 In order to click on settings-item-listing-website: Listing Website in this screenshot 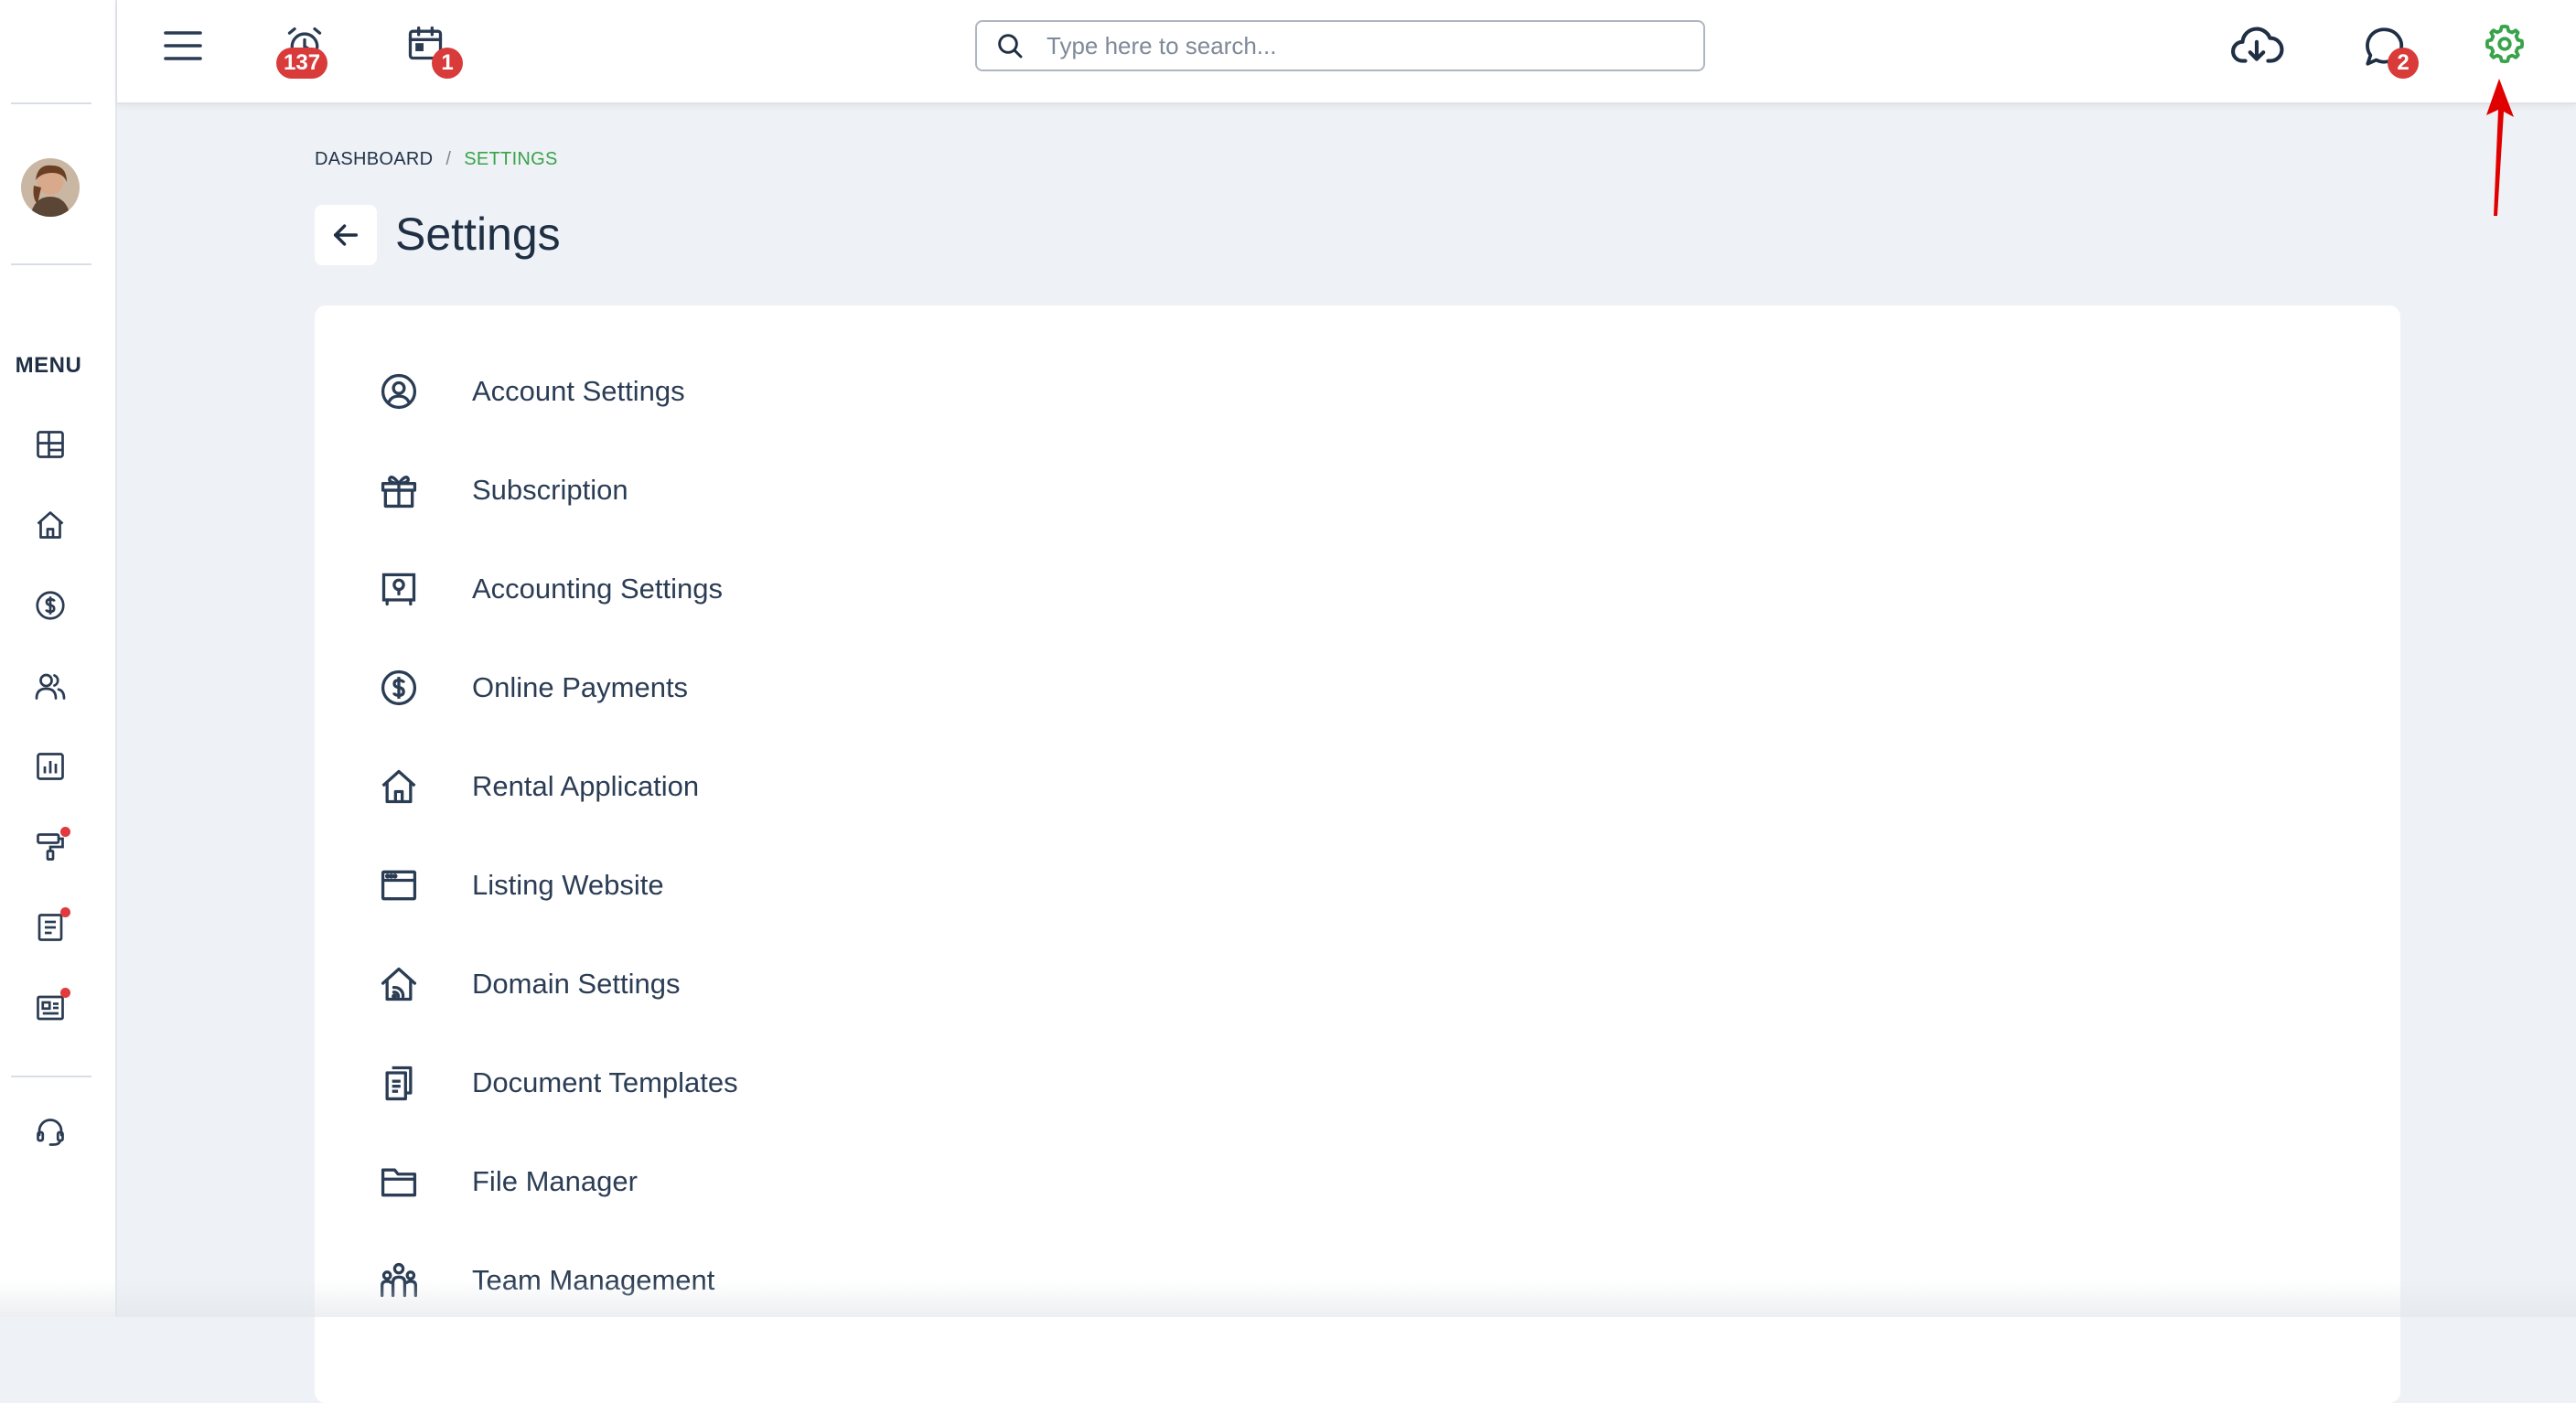, I will do `click(788, 885)`.